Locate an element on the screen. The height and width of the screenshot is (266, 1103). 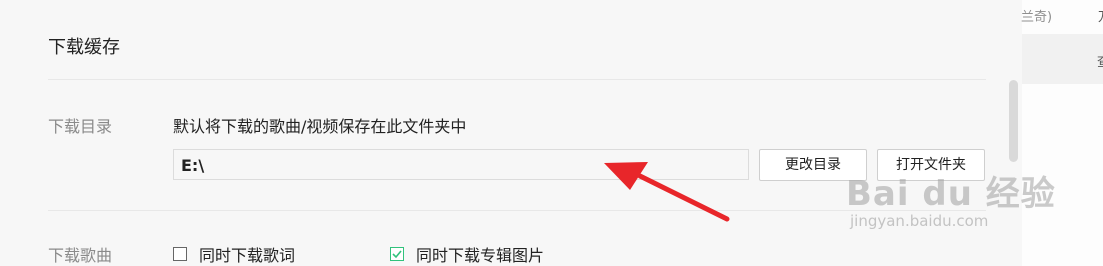
download-album-art-checkbox: 同时下载专辑图片 is located at coordinates (467, 254).